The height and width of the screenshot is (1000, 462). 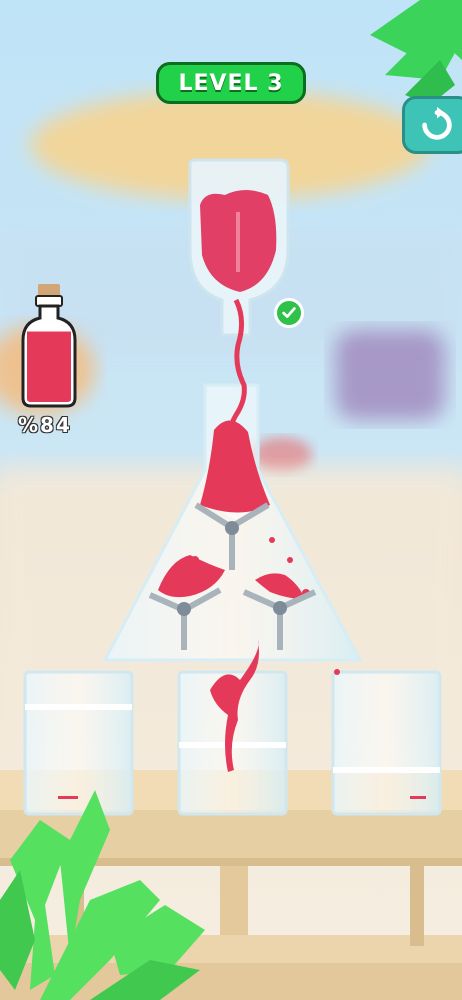 What do you see at coordinates (386, 742) in the screenshot?
I see `glass-right` at bounding box center [386, 742].